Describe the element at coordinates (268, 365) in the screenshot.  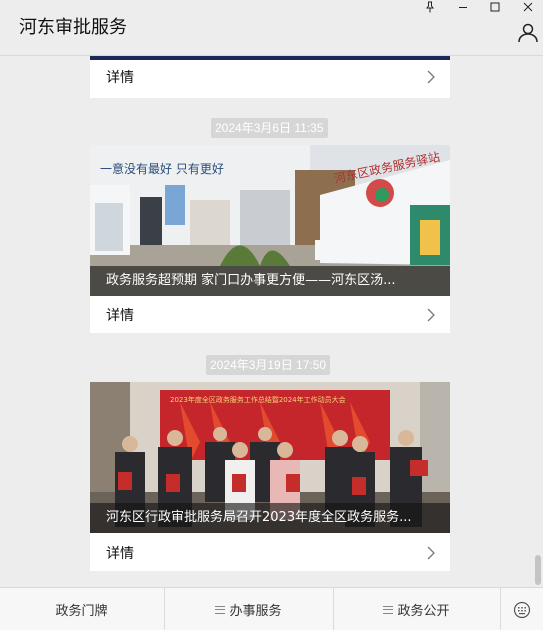
I see `timestamp: 2024年3月19日 17:50` at that location.